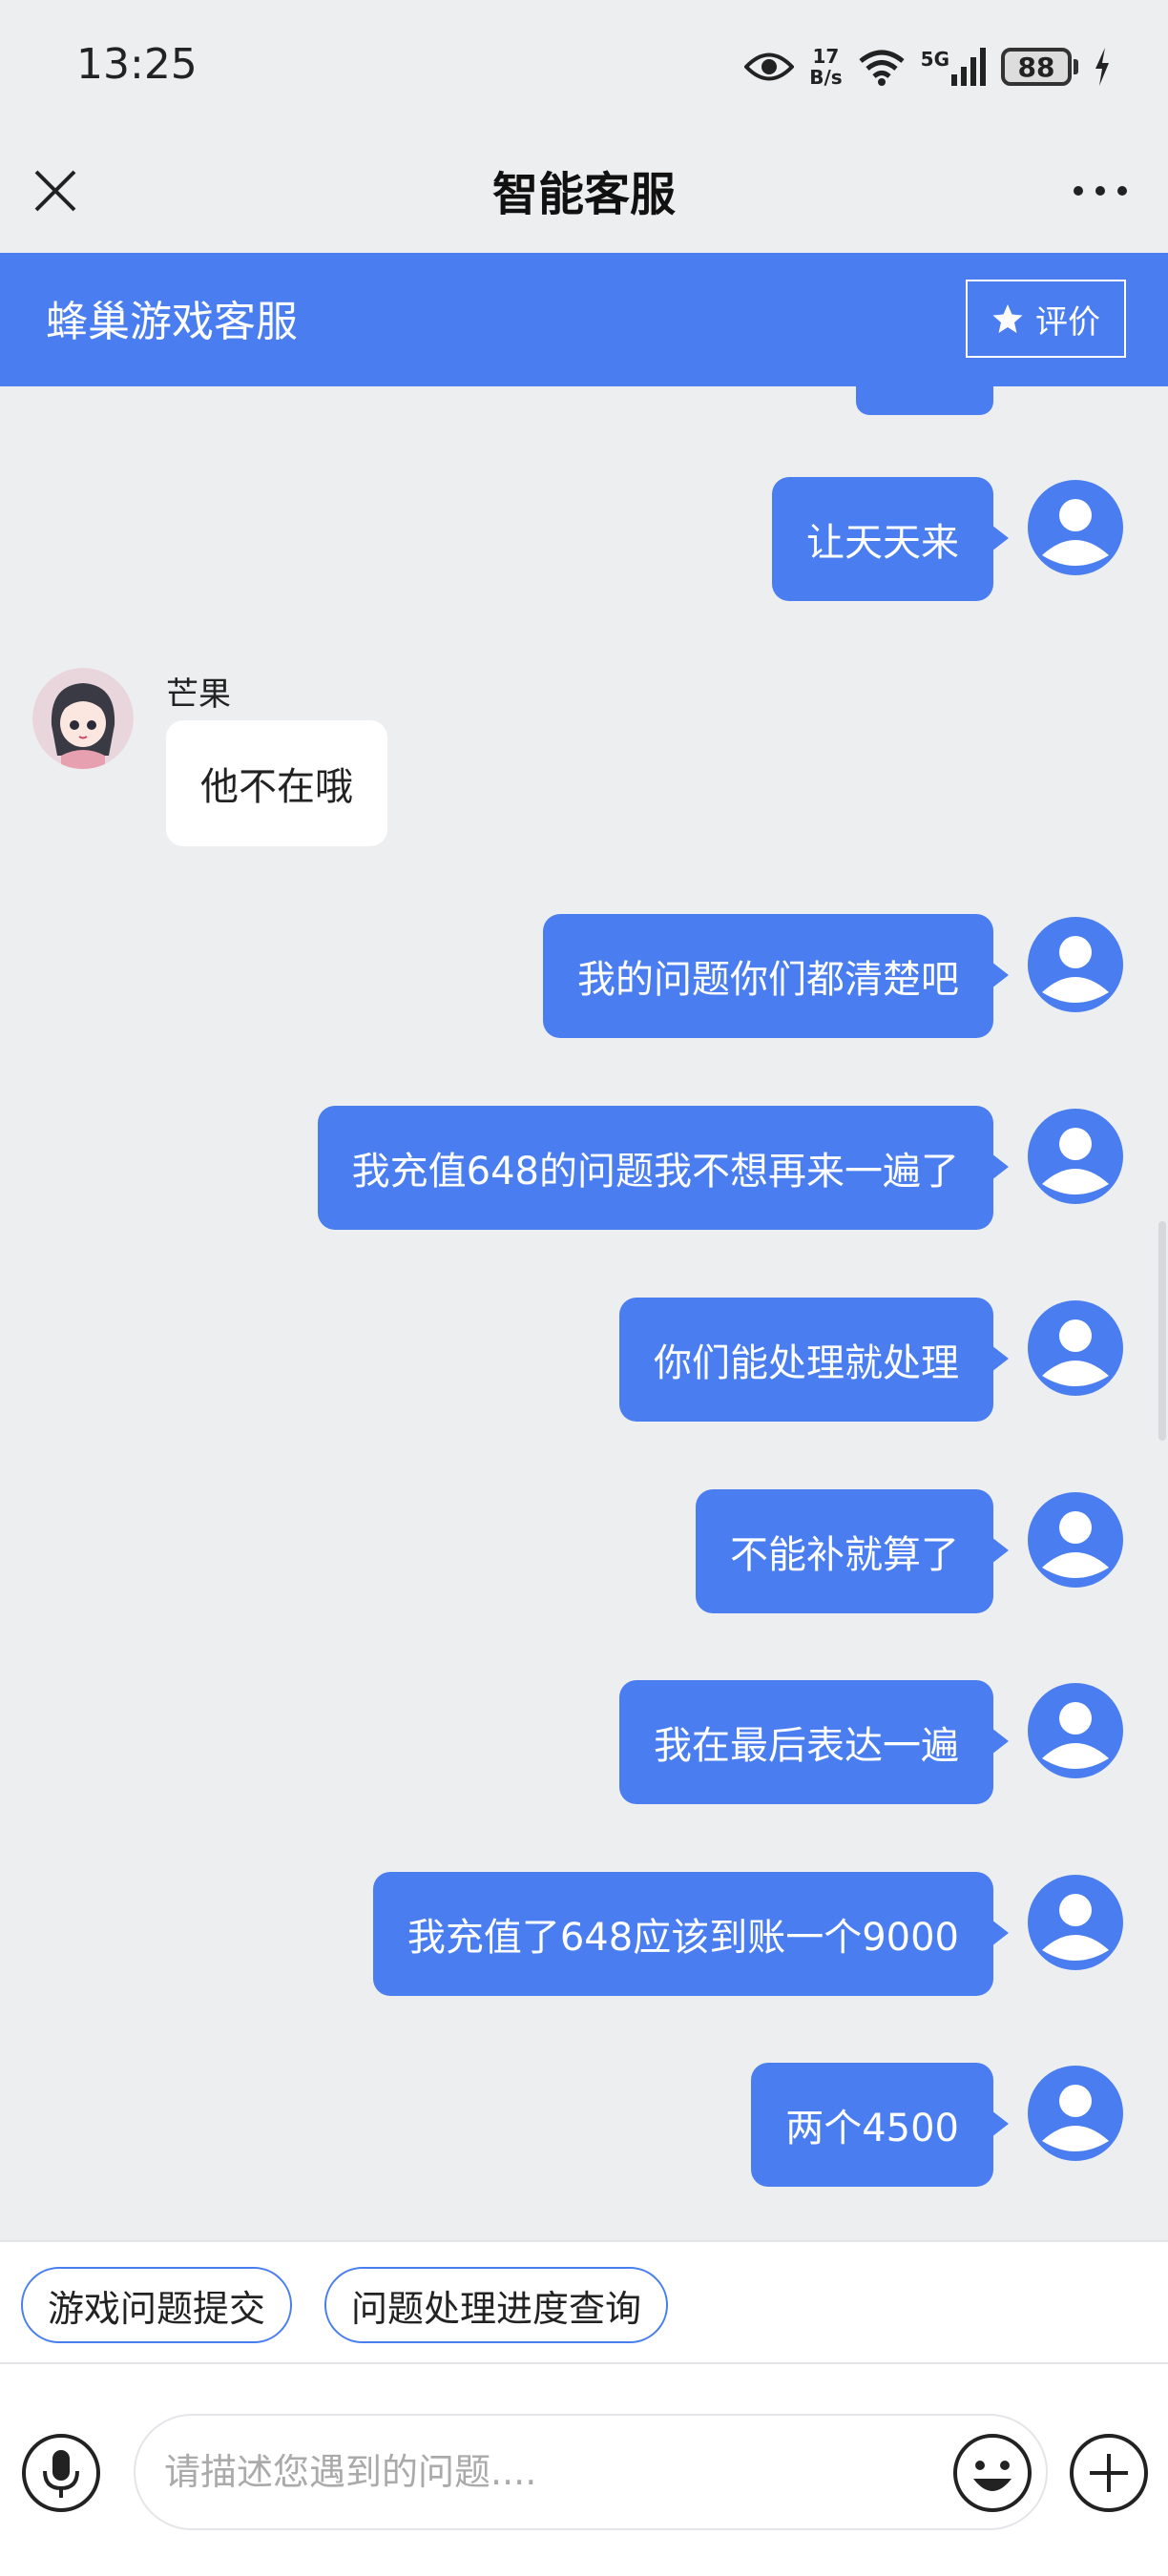 The image size is (1168, 2576). Describe the element at coordinates (1100, 190) in the screenshot. I see `more-options-icon` at that location.